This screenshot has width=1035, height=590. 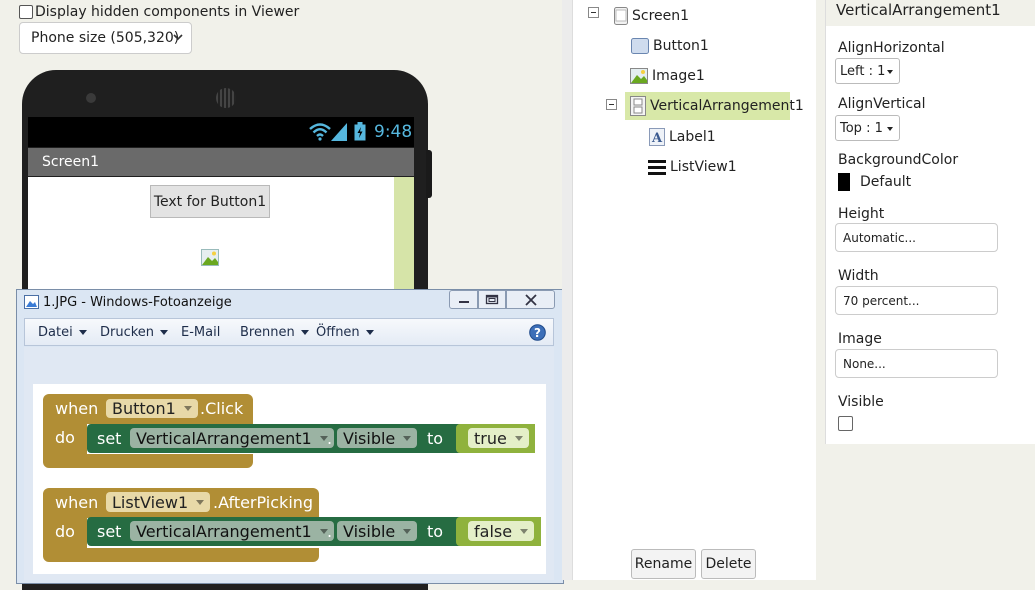 What do you see at coordinates (150, 502) in the screenshot?
I see `component-name: ListView1` at bounding box center [150, 502].